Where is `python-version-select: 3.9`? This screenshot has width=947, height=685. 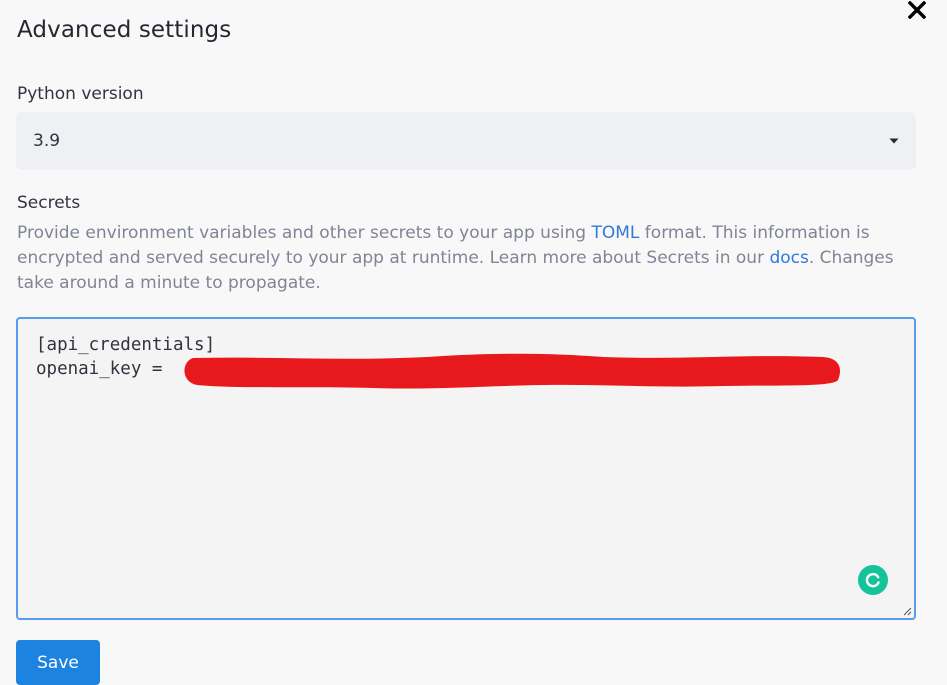
python-version-select: 3.9 is located at coordinates (466, 141).